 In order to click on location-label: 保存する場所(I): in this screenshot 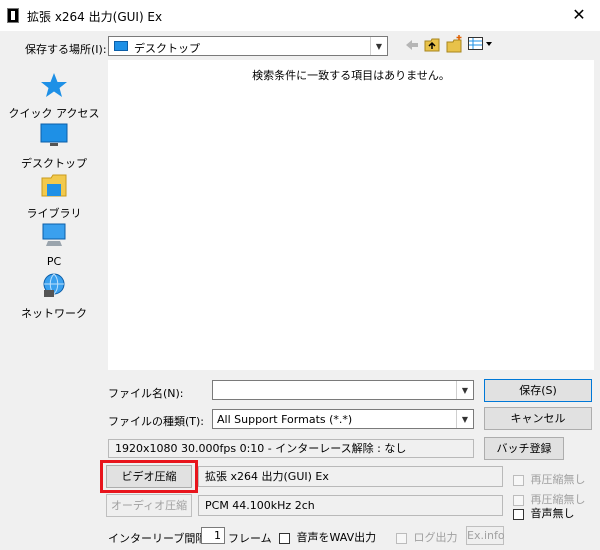, I will do `click(66, 49)`.